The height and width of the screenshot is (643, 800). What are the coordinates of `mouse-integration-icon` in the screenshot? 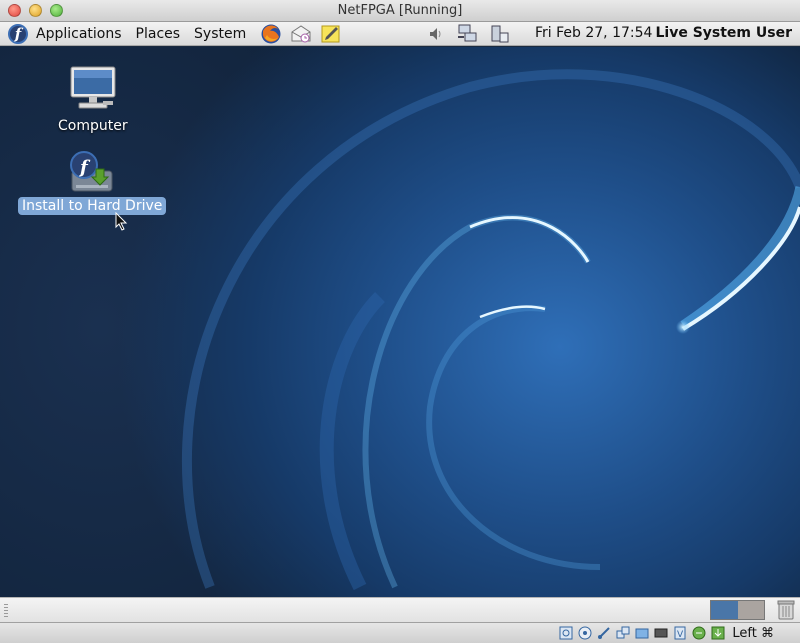 It's located at (699, 633).